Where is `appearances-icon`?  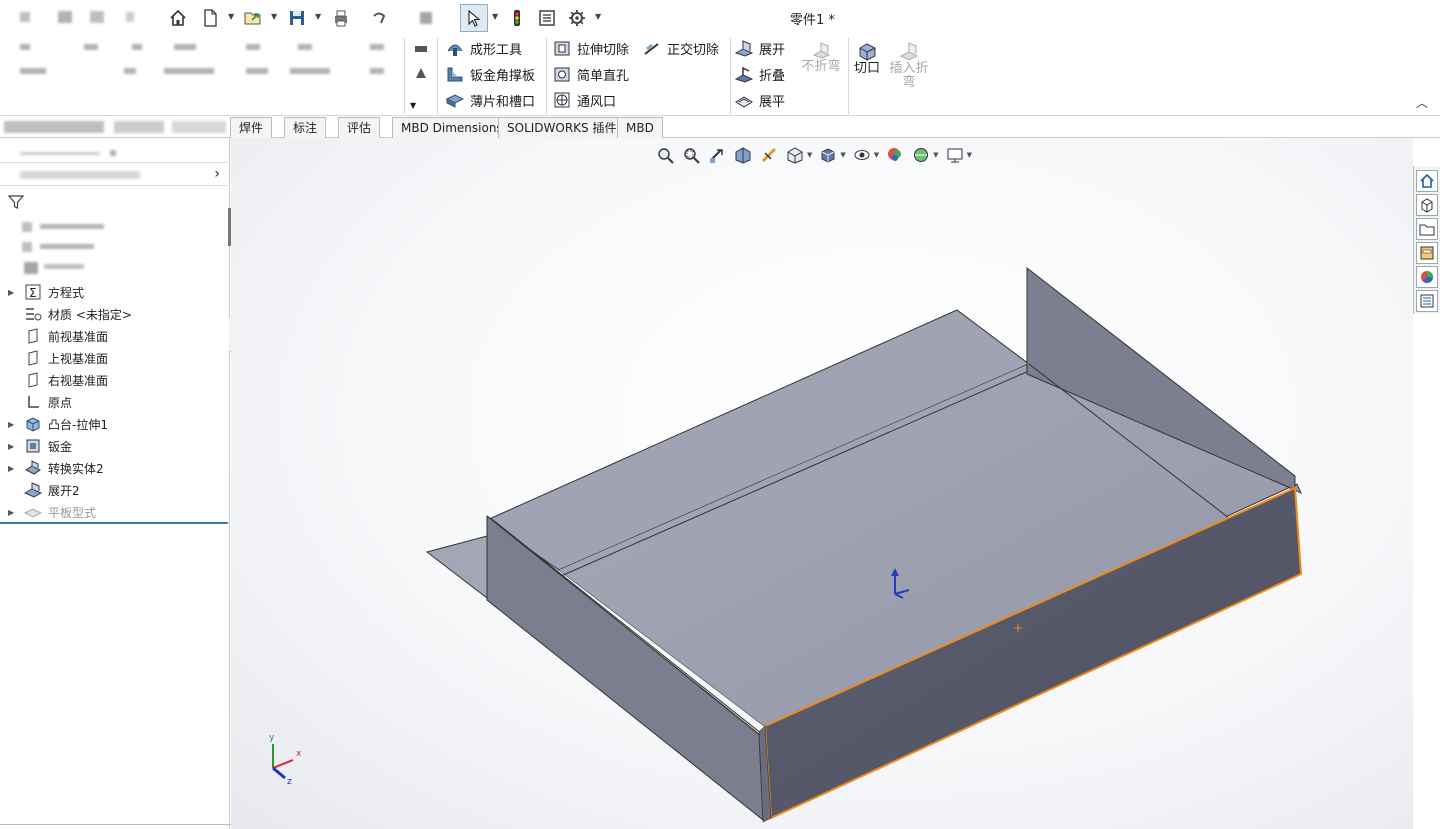 appearances-icon is located at coordinates (1427, 277).